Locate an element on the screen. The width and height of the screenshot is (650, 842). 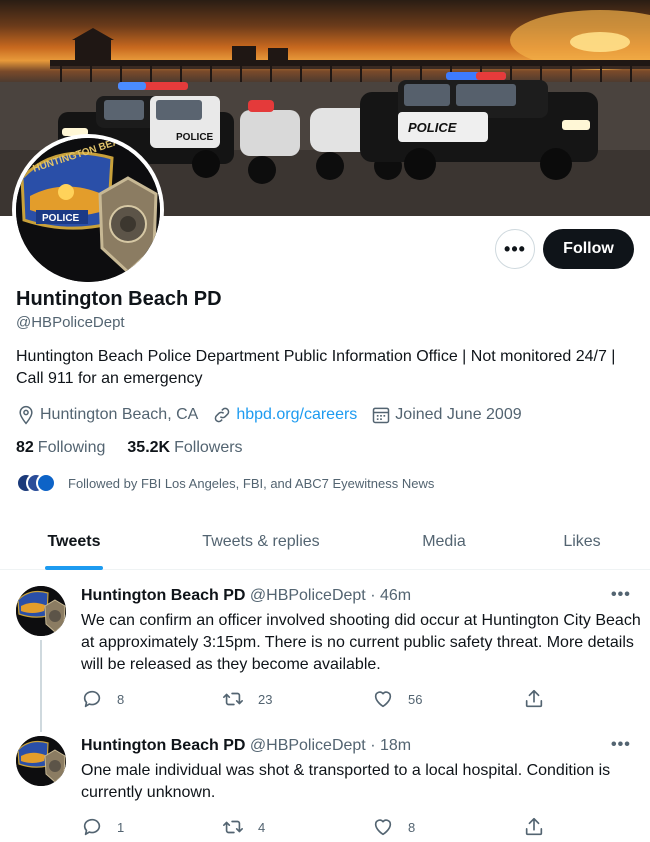
banner-car-label-left: POLICE is located at coordinates (195, 137).